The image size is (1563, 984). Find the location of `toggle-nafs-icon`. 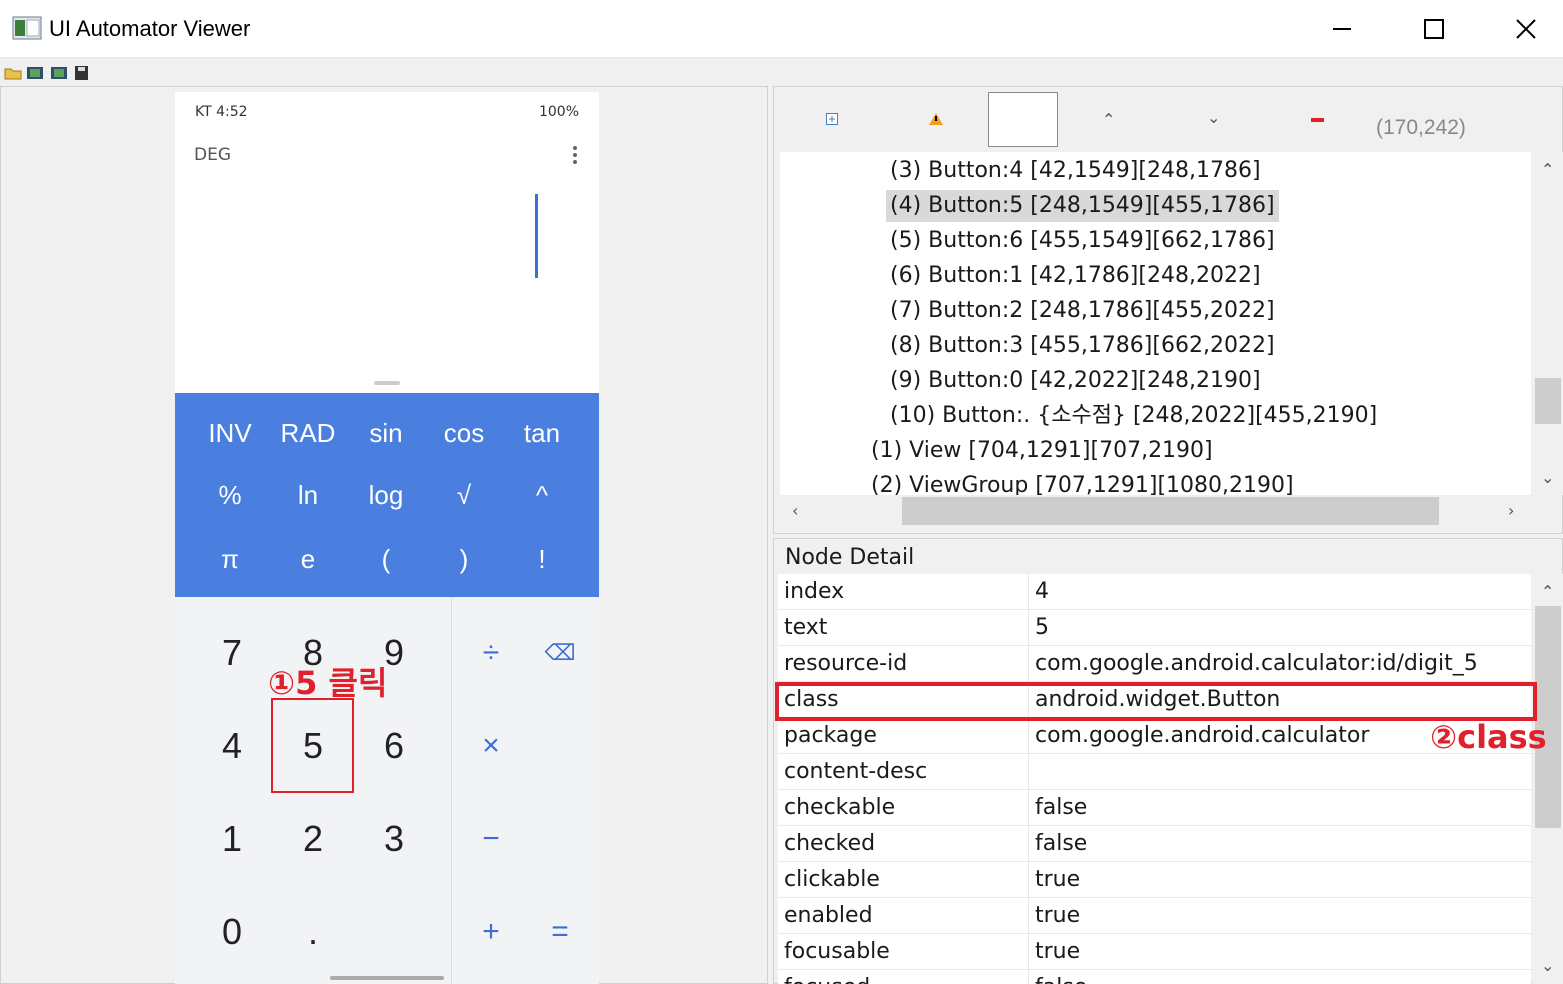

toggle-nafs-icon is located at coordinates (1317, 120).